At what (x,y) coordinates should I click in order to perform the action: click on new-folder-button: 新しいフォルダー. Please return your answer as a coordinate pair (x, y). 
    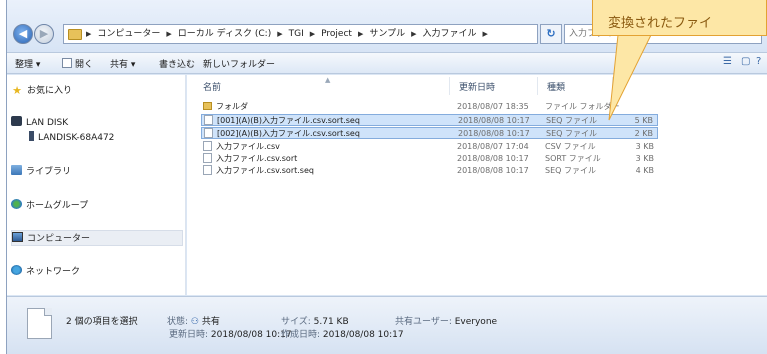
    Looking at the image, I should click on (239, 63).